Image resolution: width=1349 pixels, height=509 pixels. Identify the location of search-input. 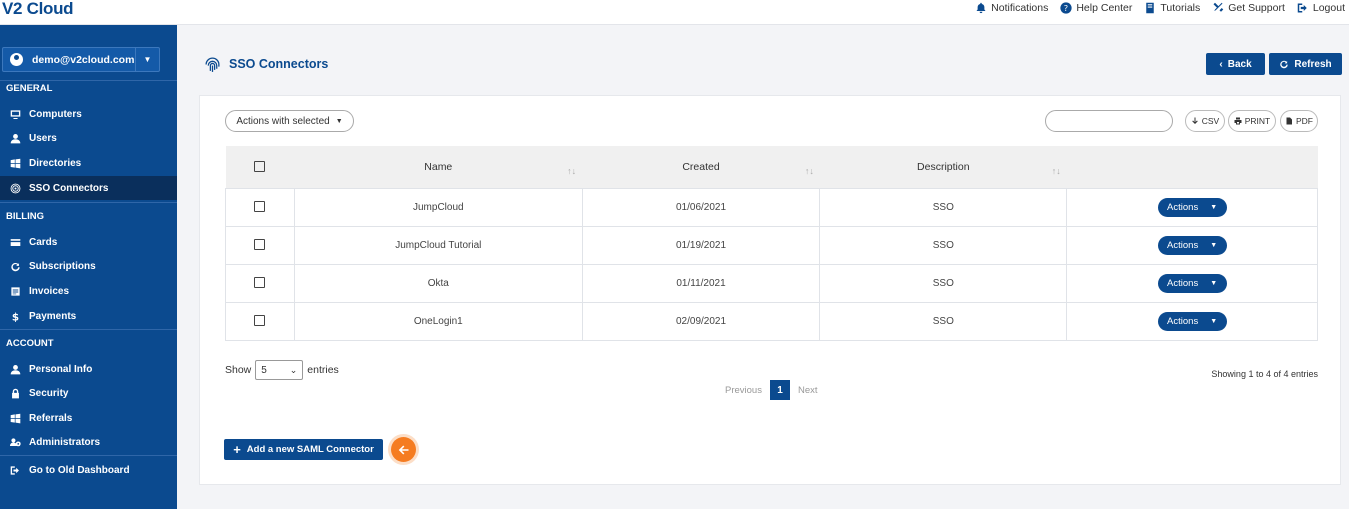
(1109, 121).